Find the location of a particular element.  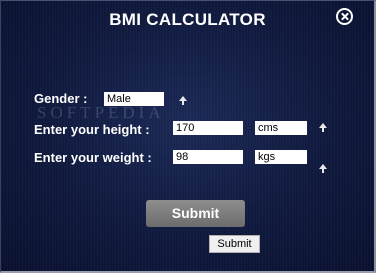

height-field is located at coordinates (208, 128).